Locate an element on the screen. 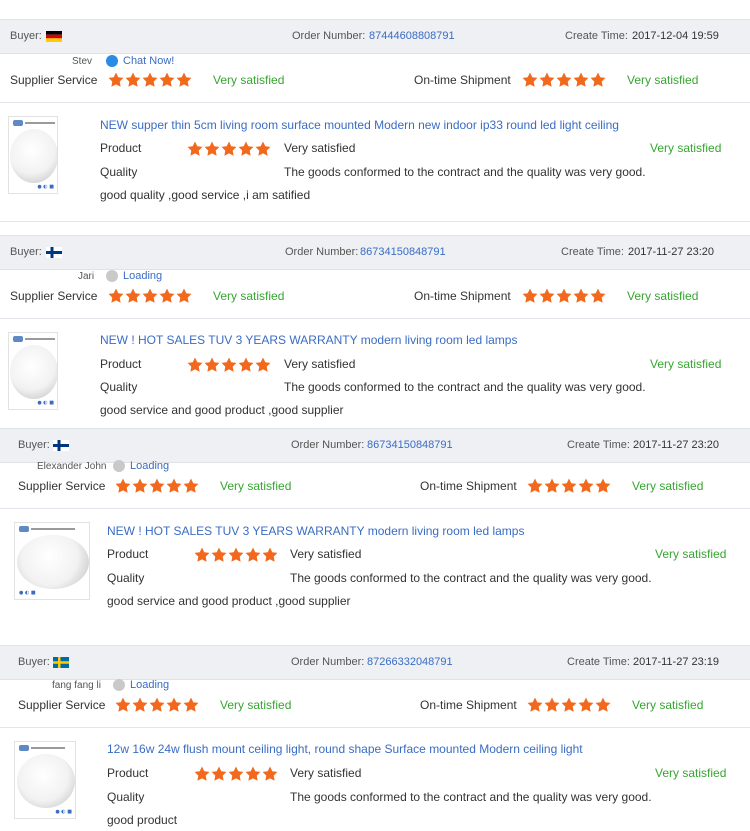 Image resolution: width=750 pixels, height=831 pixels. buyer-label: Buyer: is located at coordinates (26, 36).